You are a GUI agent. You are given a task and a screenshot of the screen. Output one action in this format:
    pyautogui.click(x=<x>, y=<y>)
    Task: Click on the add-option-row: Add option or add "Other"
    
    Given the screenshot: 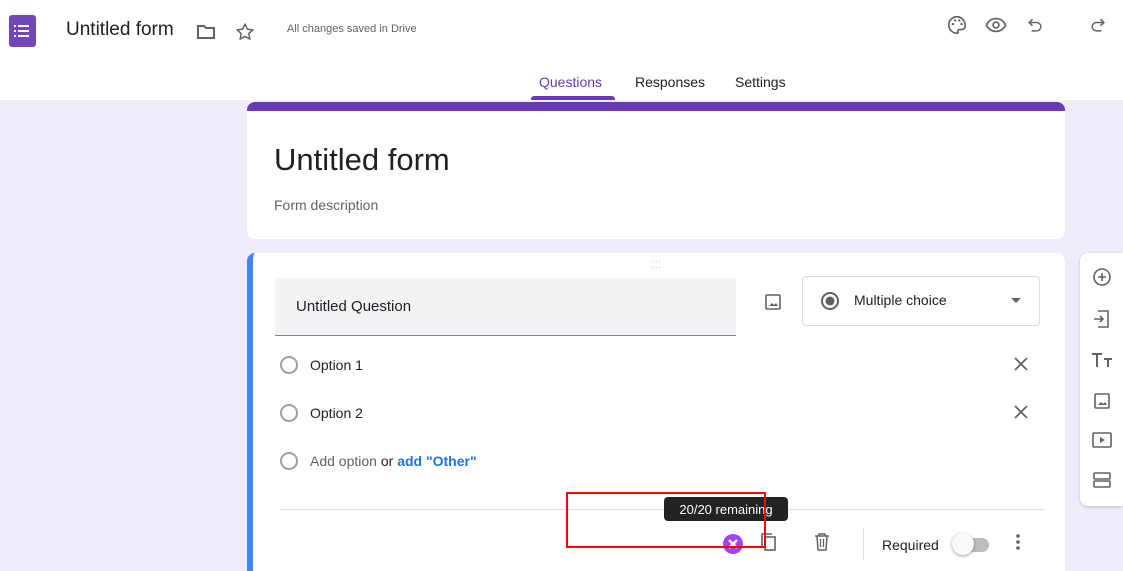 What is the action you would take?
    pyautogui.click(x=660, y=461)
    